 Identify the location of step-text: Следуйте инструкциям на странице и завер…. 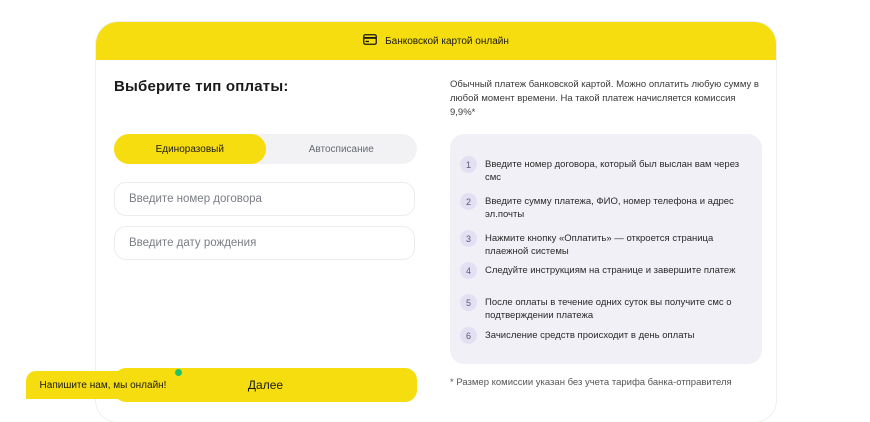
(610, 270).